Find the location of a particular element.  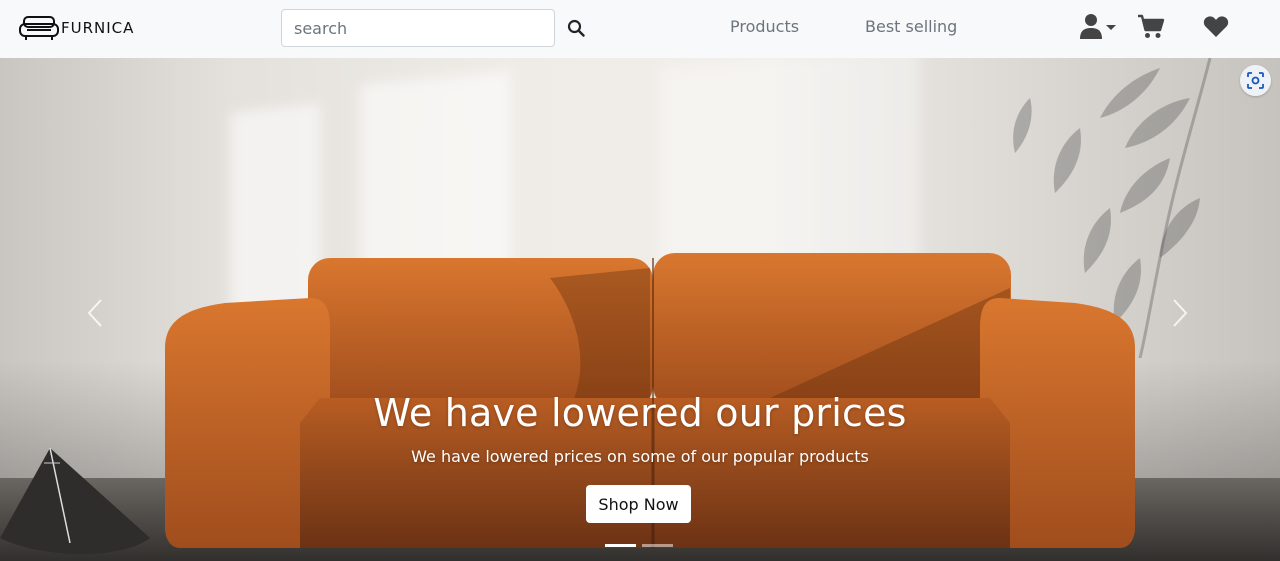

cart-icon is located at coordinates (1151, 29).